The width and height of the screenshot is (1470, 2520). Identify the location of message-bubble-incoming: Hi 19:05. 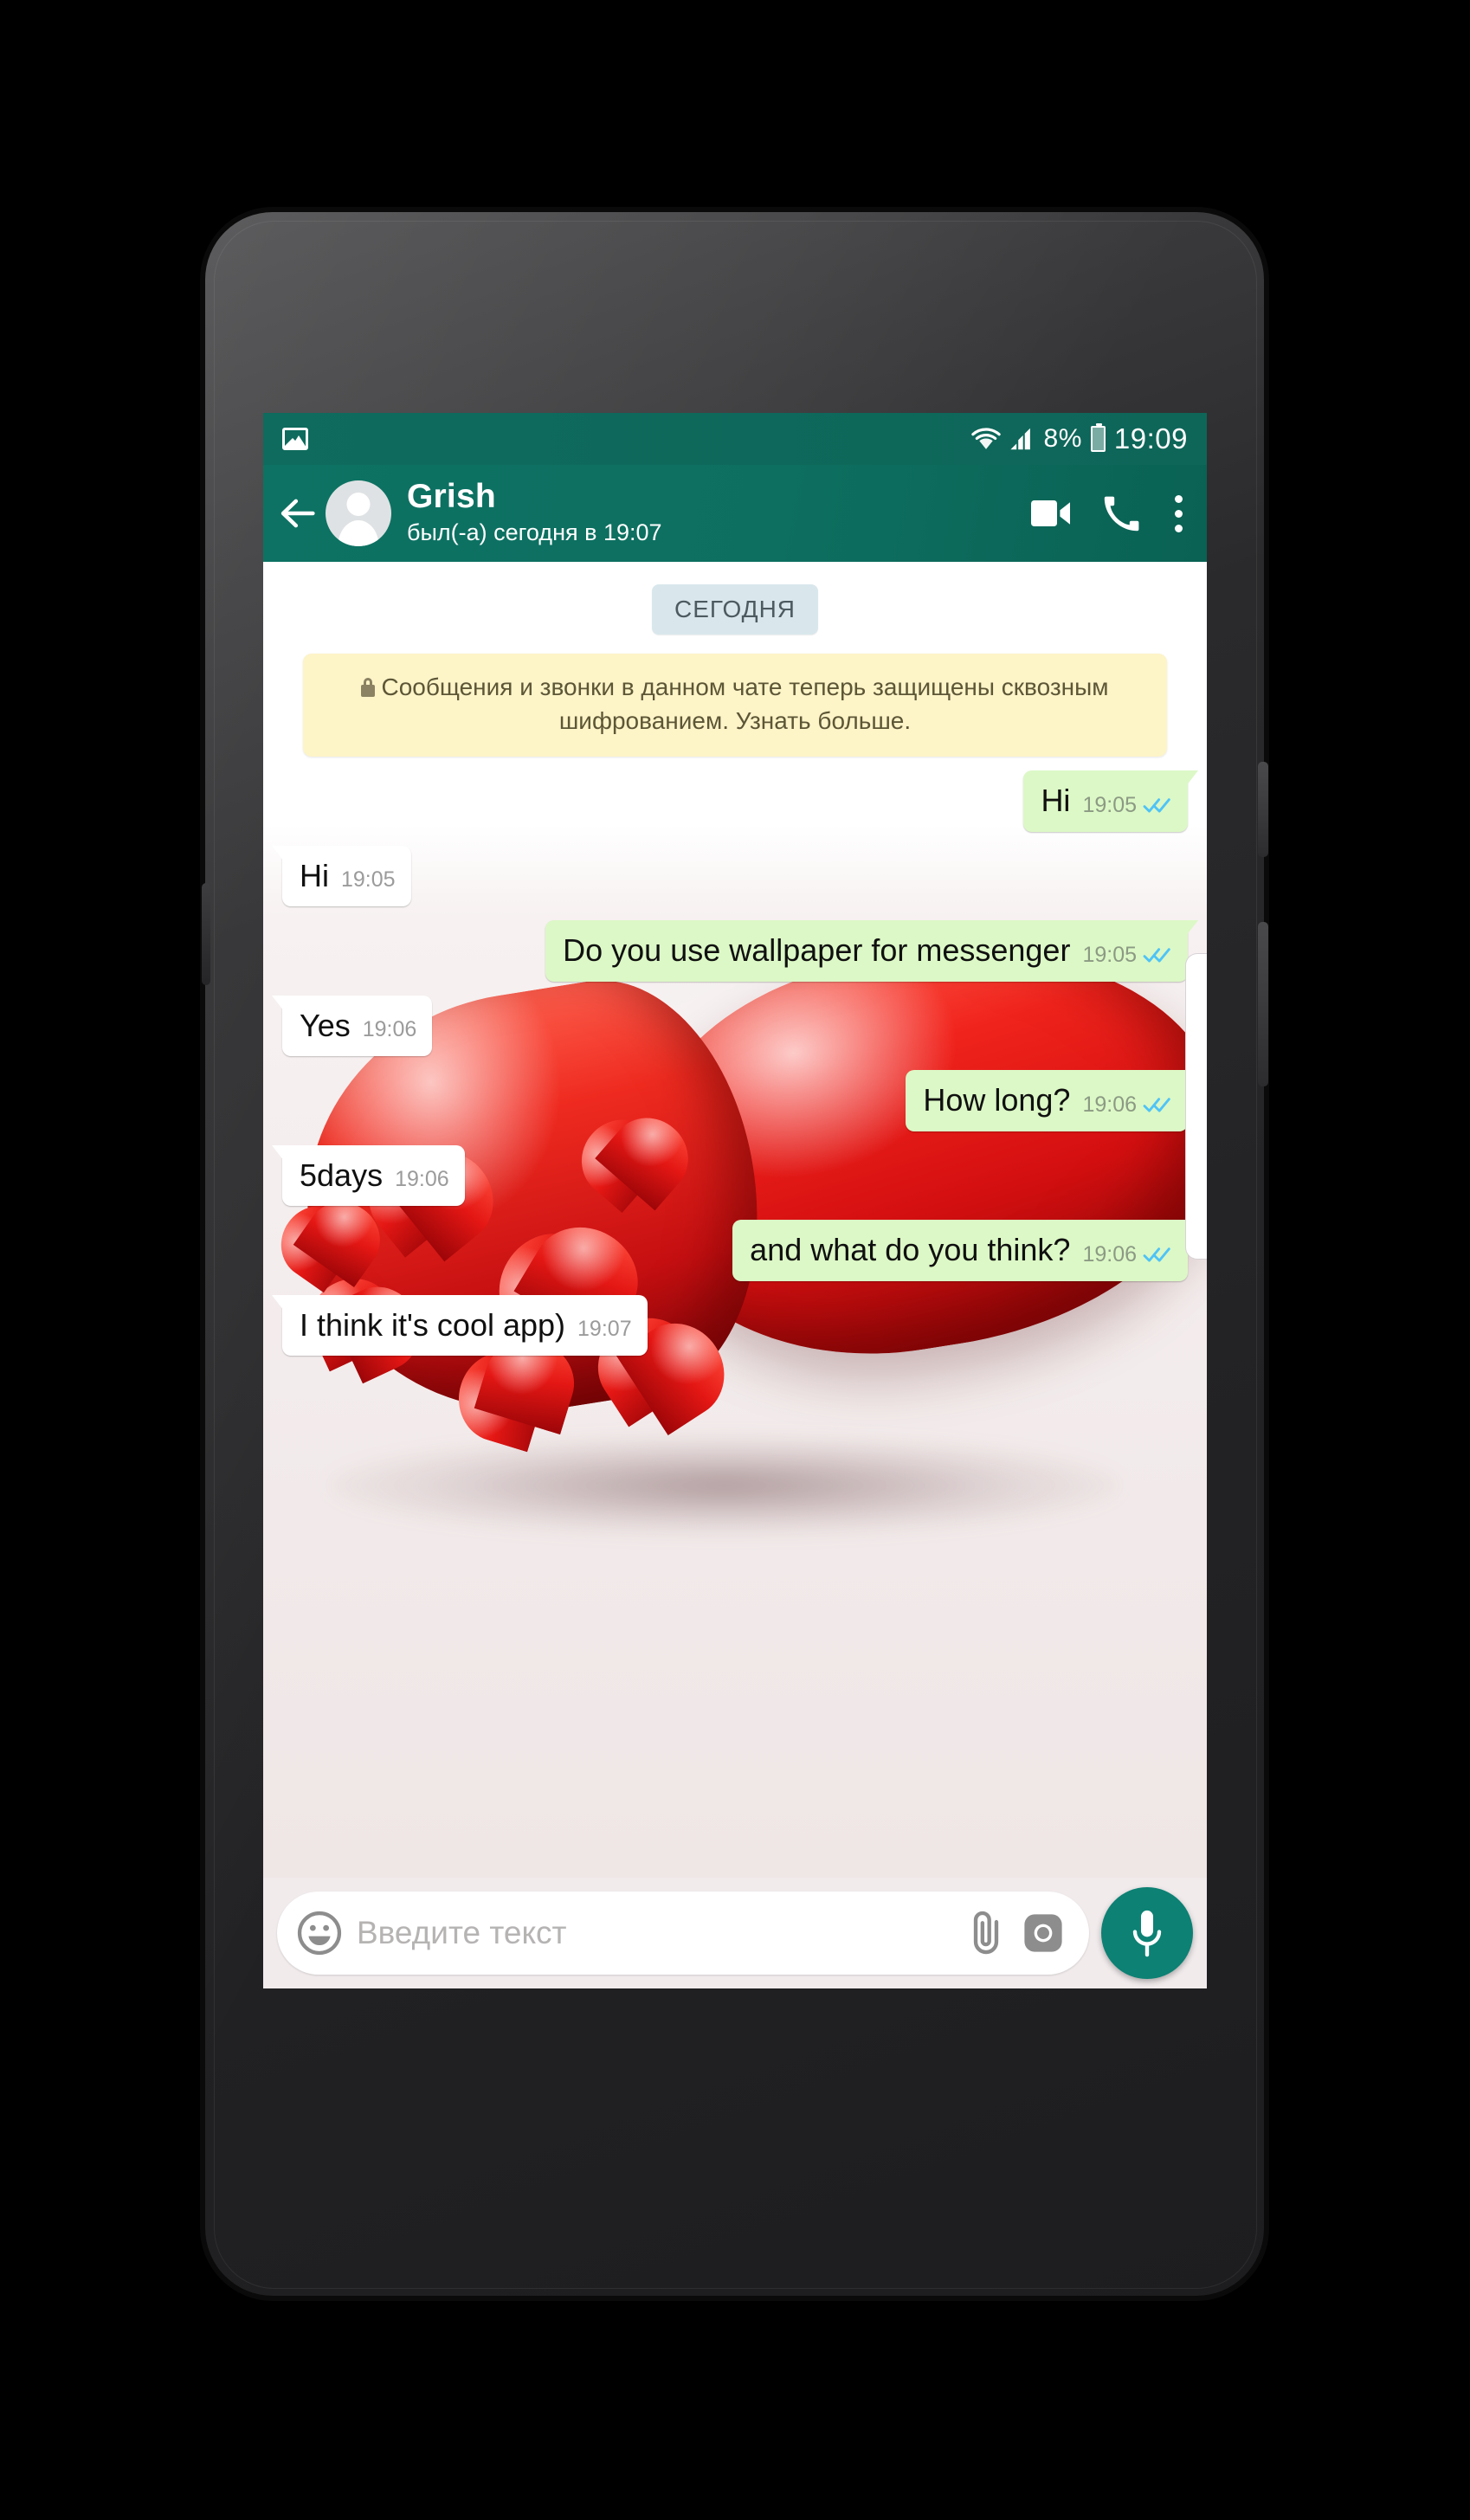
(342, 876).